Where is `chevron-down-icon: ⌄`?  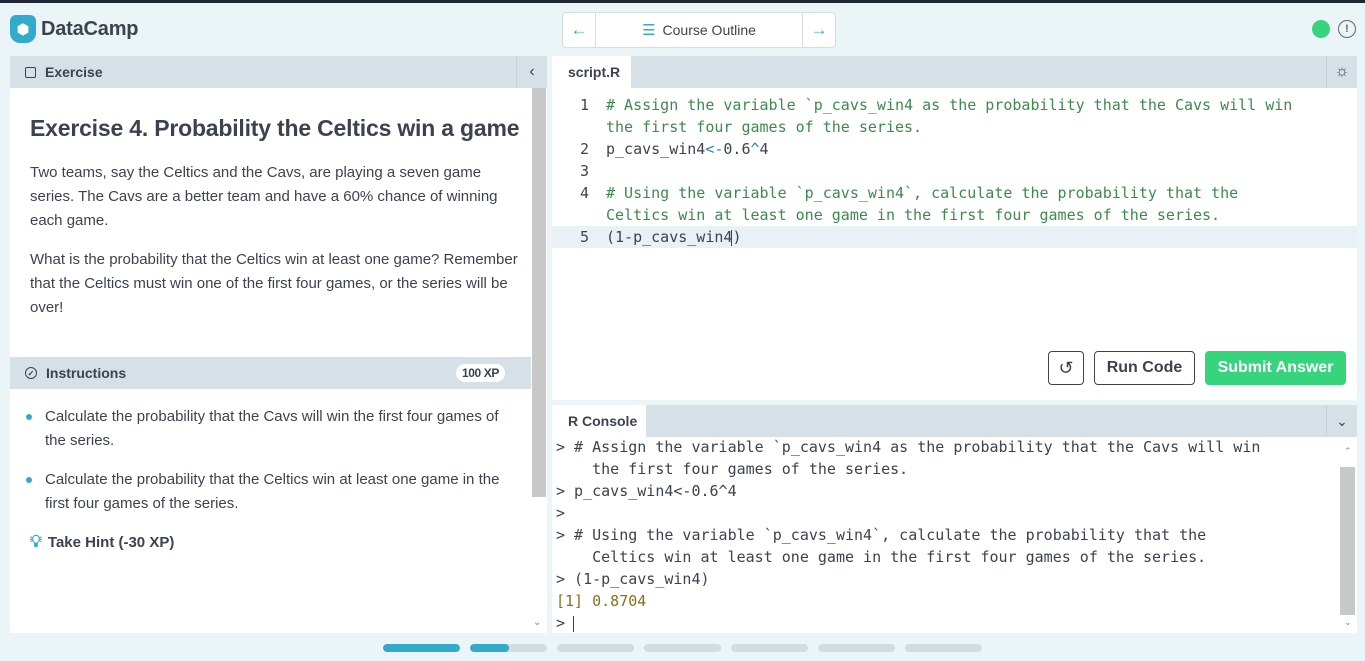 chevron-down-icon: ⌄ is located at coordinates (1342, 420).